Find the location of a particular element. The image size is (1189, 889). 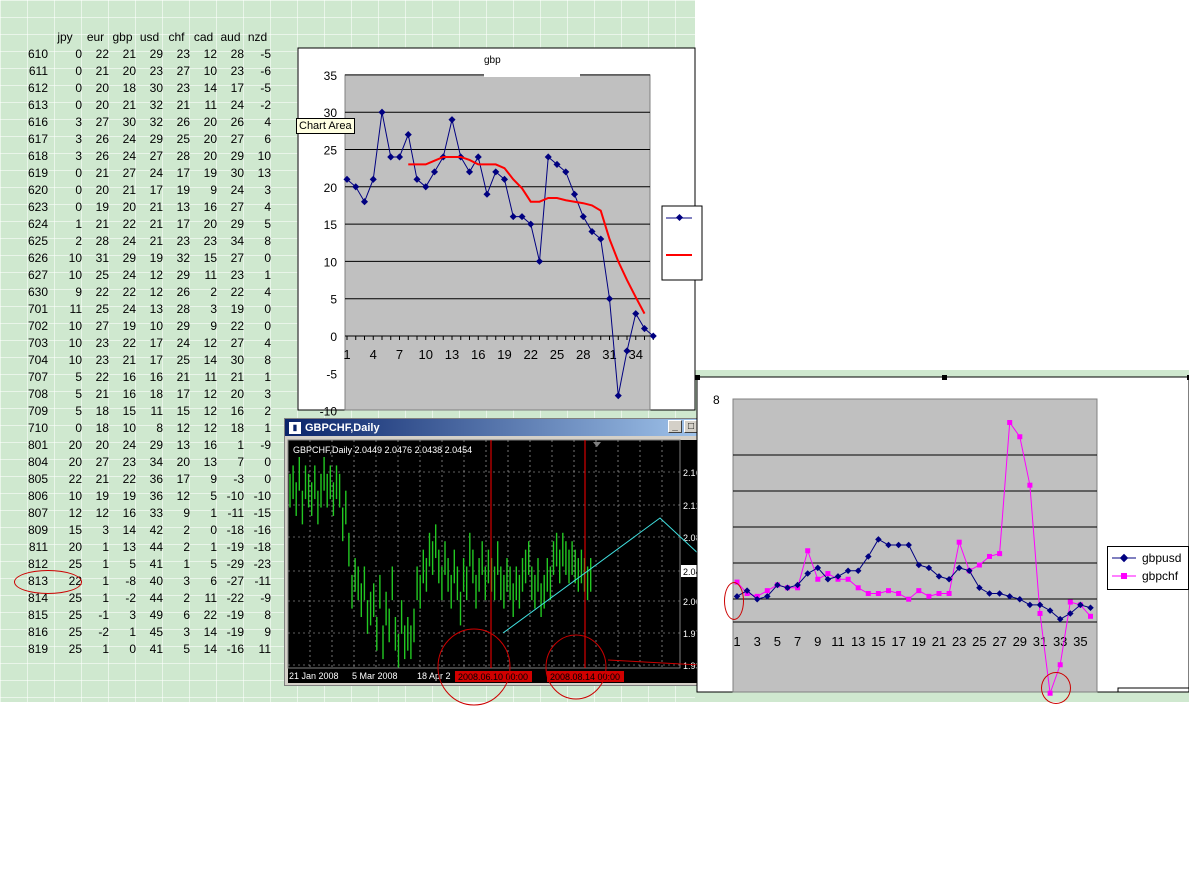

highlight-circle-chart2-start is located at coordinates (734, 601).